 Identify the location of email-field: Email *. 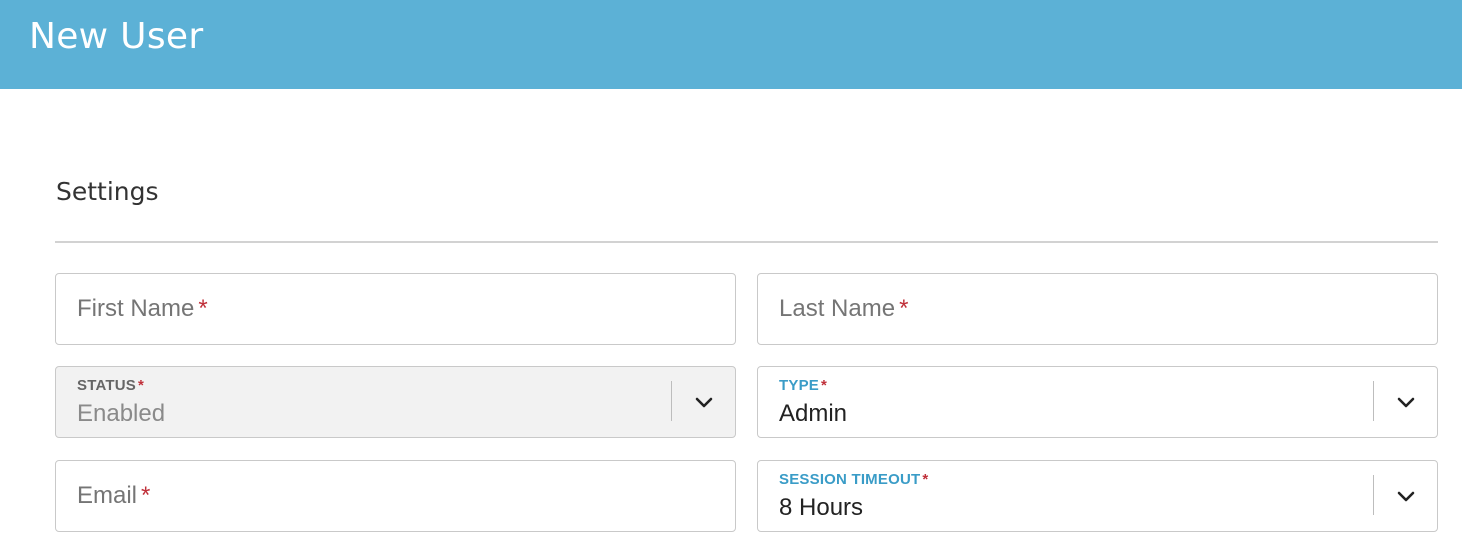
(395, 496).